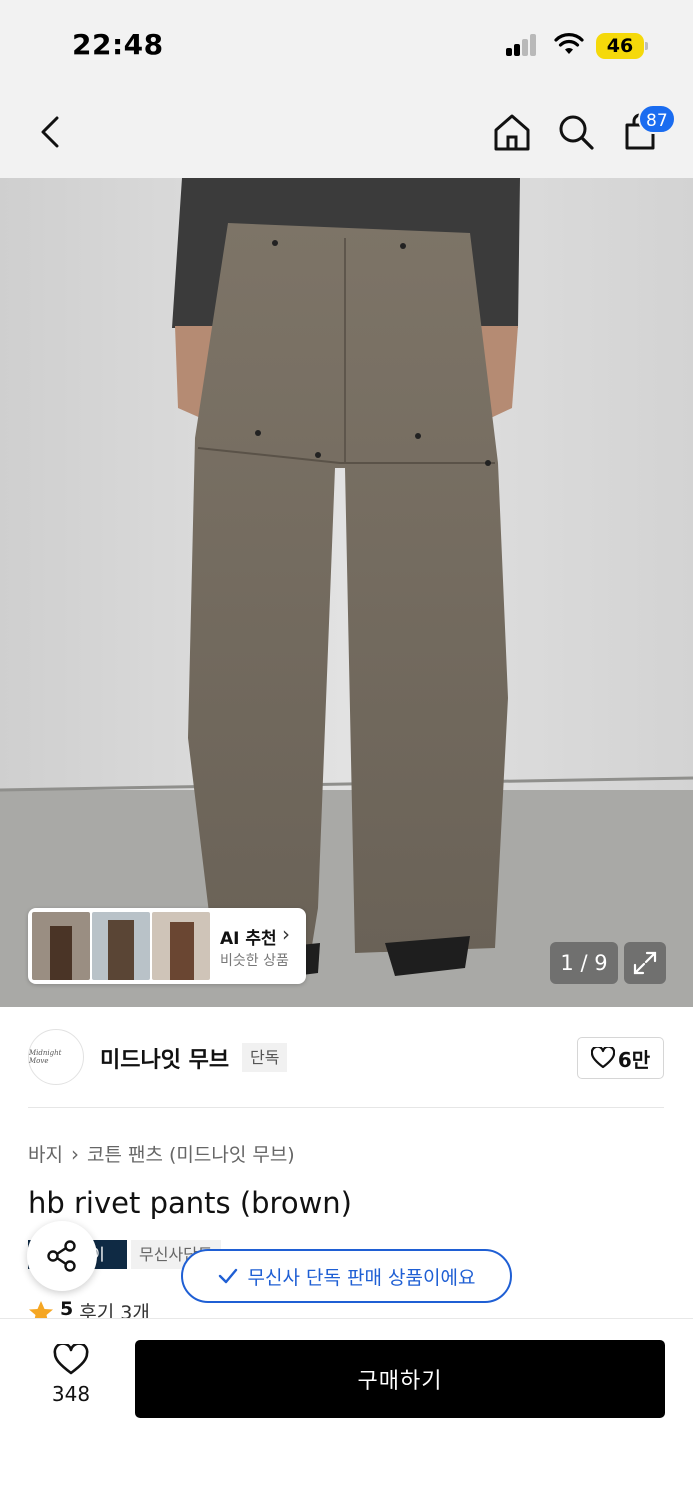 This screenshot has width=693, height=1500. Describe the element at coordinates (248, 939) in the screenshot. I see `ai-recommend-title: AI 추천` at that location.